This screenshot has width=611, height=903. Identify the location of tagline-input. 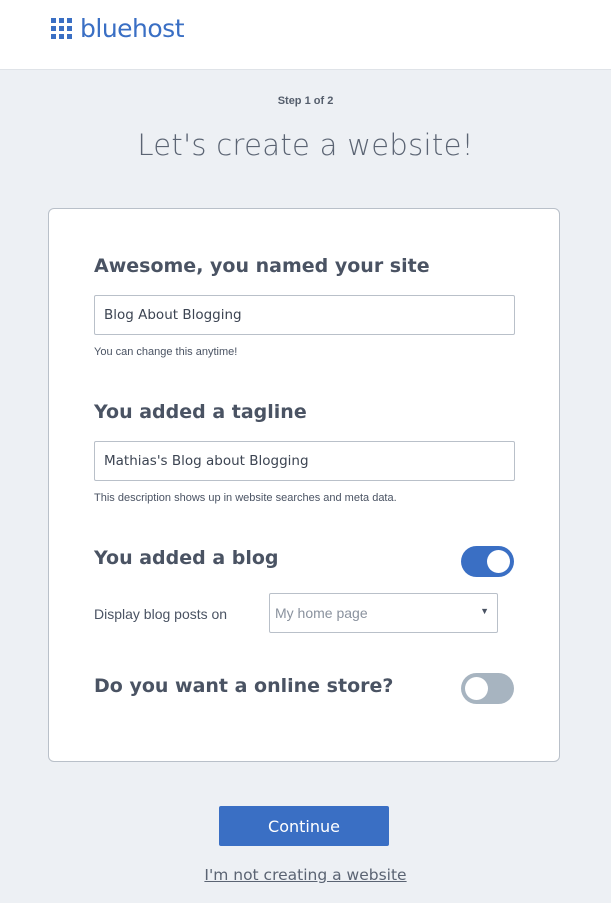
(304, 461).